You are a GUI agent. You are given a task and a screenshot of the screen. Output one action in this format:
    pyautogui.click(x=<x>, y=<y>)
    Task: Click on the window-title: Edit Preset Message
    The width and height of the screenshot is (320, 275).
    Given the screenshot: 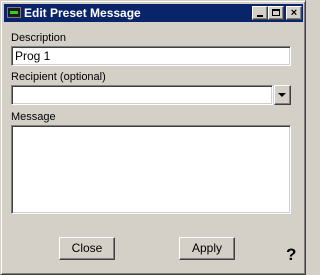 What is the action you would take?
    pyautogui.click(x=82, y=13)
    